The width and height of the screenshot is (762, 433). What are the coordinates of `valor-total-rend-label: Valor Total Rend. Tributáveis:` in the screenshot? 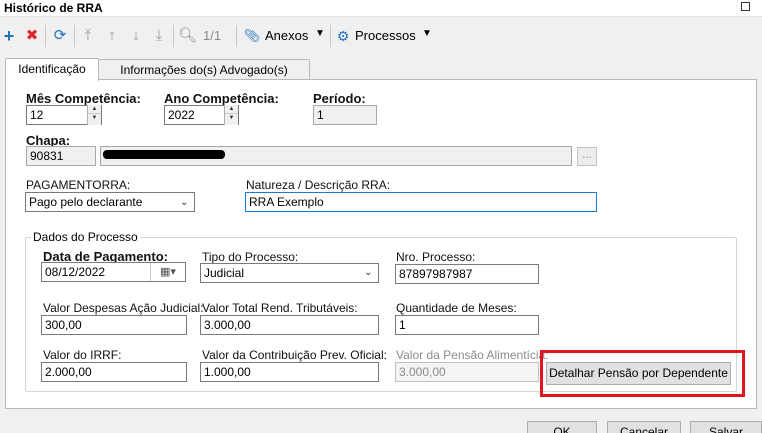 It's located at (280, 308).